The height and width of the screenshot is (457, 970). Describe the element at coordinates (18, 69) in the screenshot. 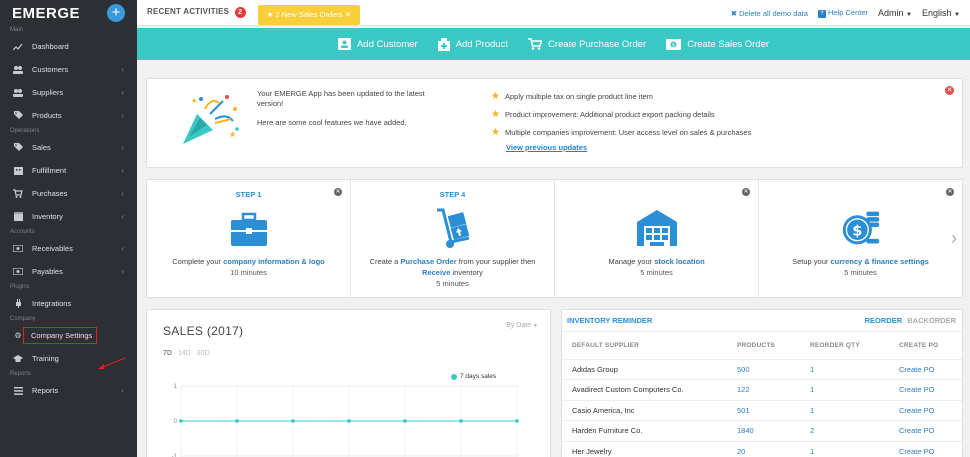

I see `users-icon` at that location.